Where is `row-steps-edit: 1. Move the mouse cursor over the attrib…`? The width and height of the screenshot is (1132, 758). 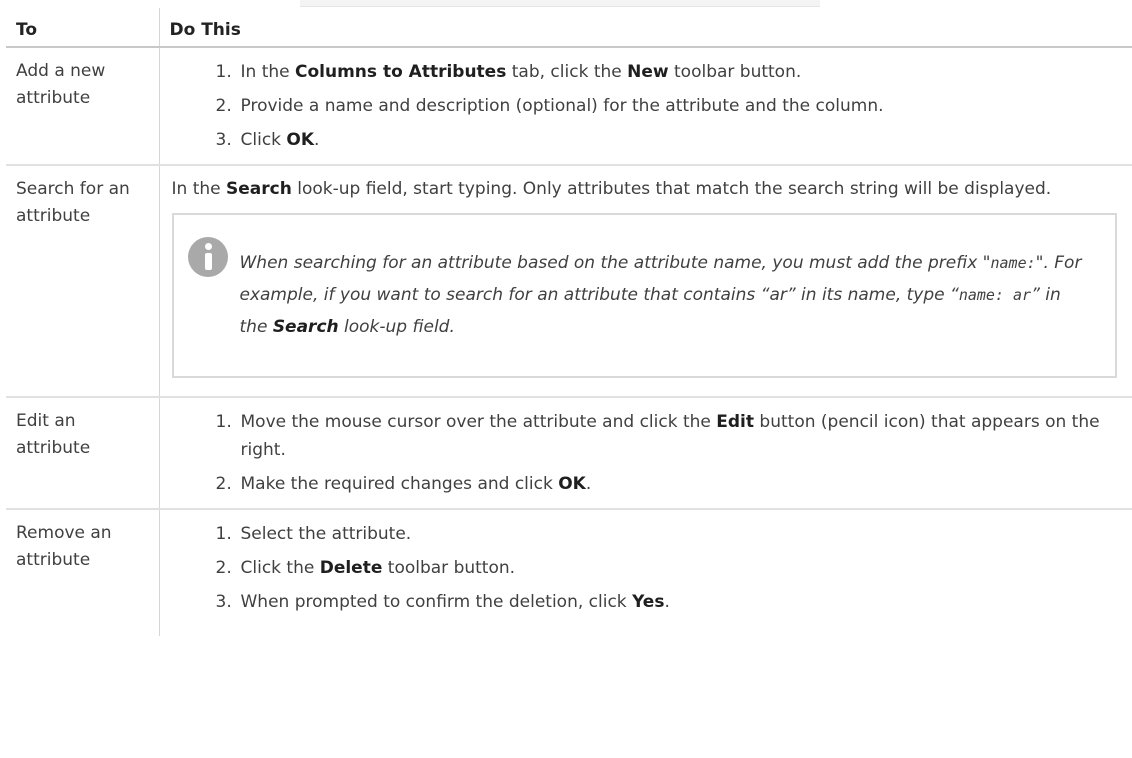
row-steps-edit: 1. Move the mouse cursor over the attrib… is located at coordinates (645, 453).